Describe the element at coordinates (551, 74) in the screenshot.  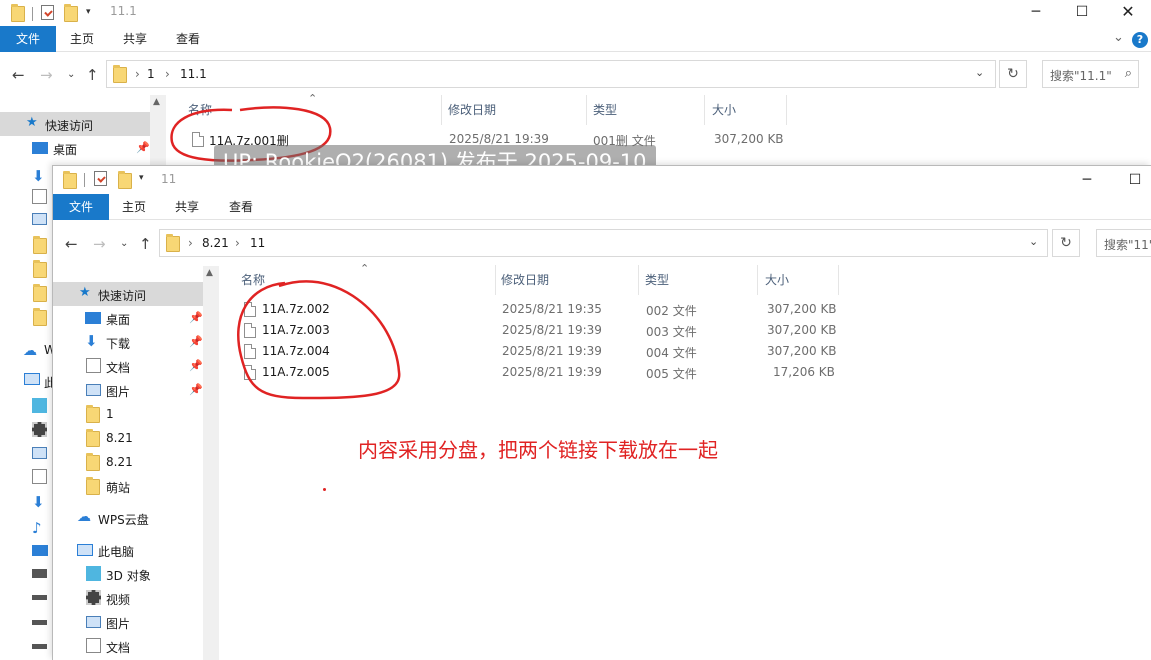
I see `address-bar: › 1 › 11.1 ⌄` at that location.